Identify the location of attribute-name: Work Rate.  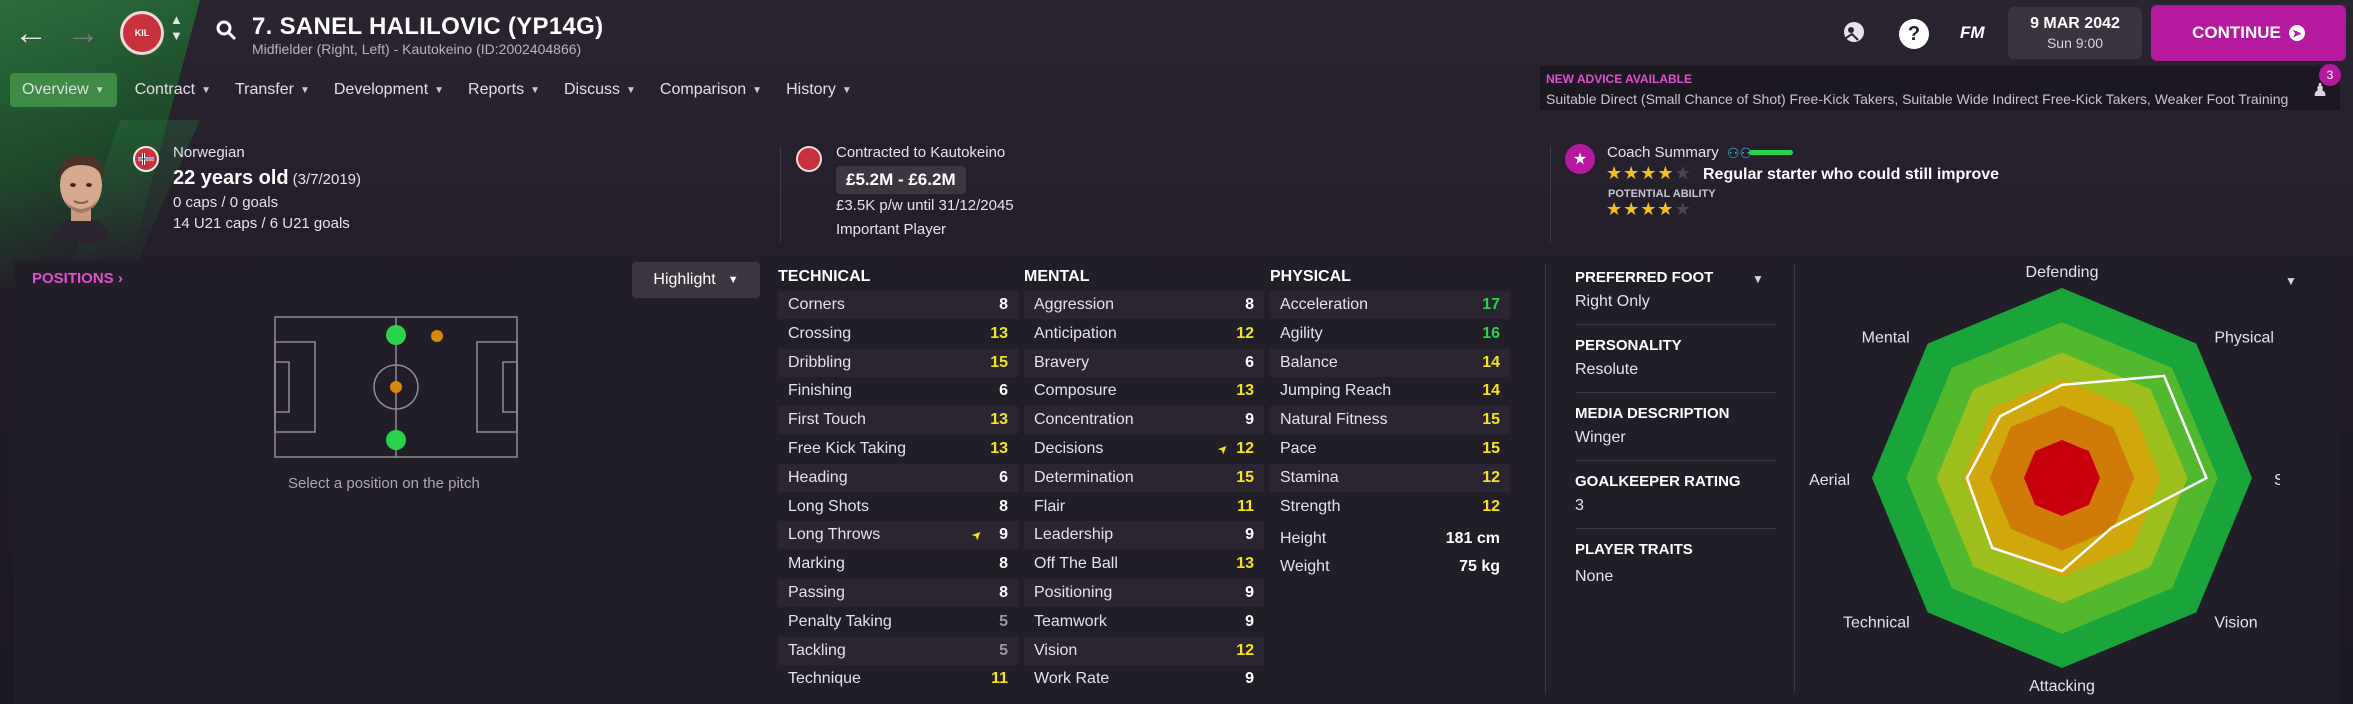
(1072, 679).